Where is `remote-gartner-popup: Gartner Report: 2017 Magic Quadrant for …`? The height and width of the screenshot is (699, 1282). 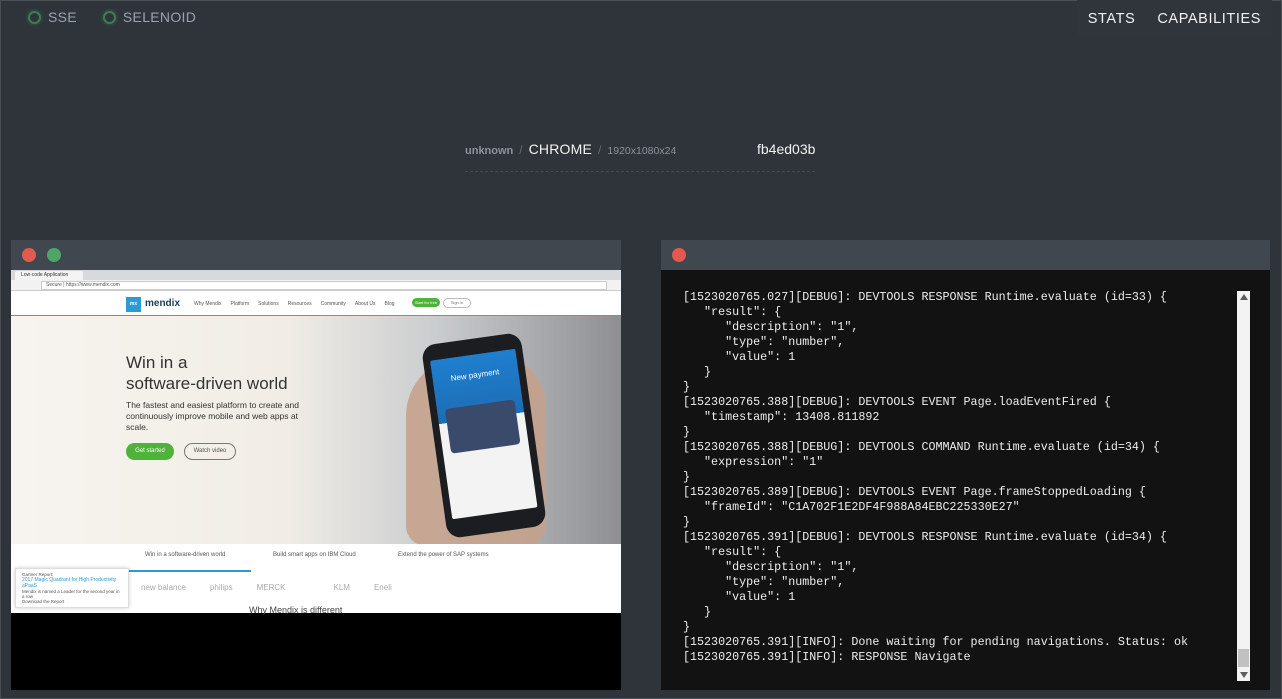 remote-gartner-popup: Gartner Report: 2017 Magic Quadrant for … is located at coordinates (72, 588).